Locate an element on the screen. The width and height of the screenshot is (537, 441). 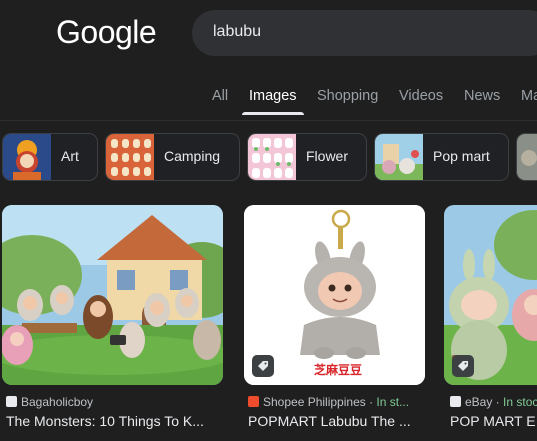
chip-art-label: Art is located at coordinates (70, 156).